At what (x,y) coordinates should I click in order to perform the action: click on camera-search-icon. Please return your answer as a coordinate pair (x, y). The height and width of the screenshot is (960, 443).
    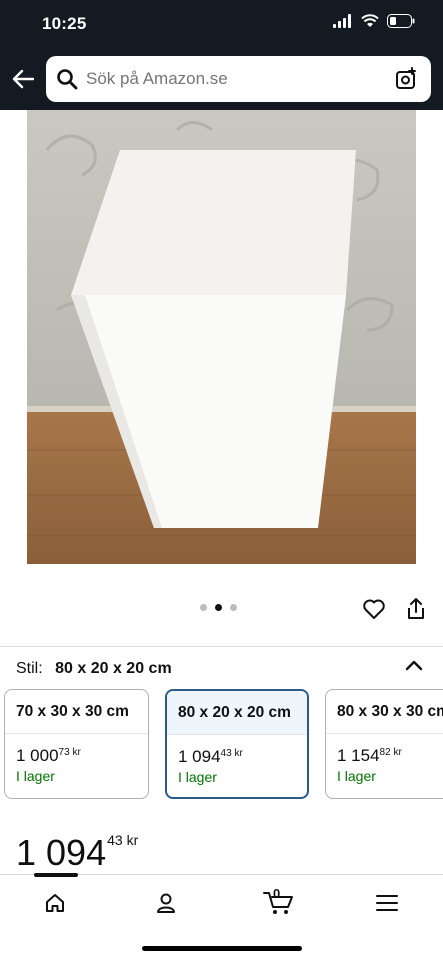
    Looking at the image, I should click on (407, 79).